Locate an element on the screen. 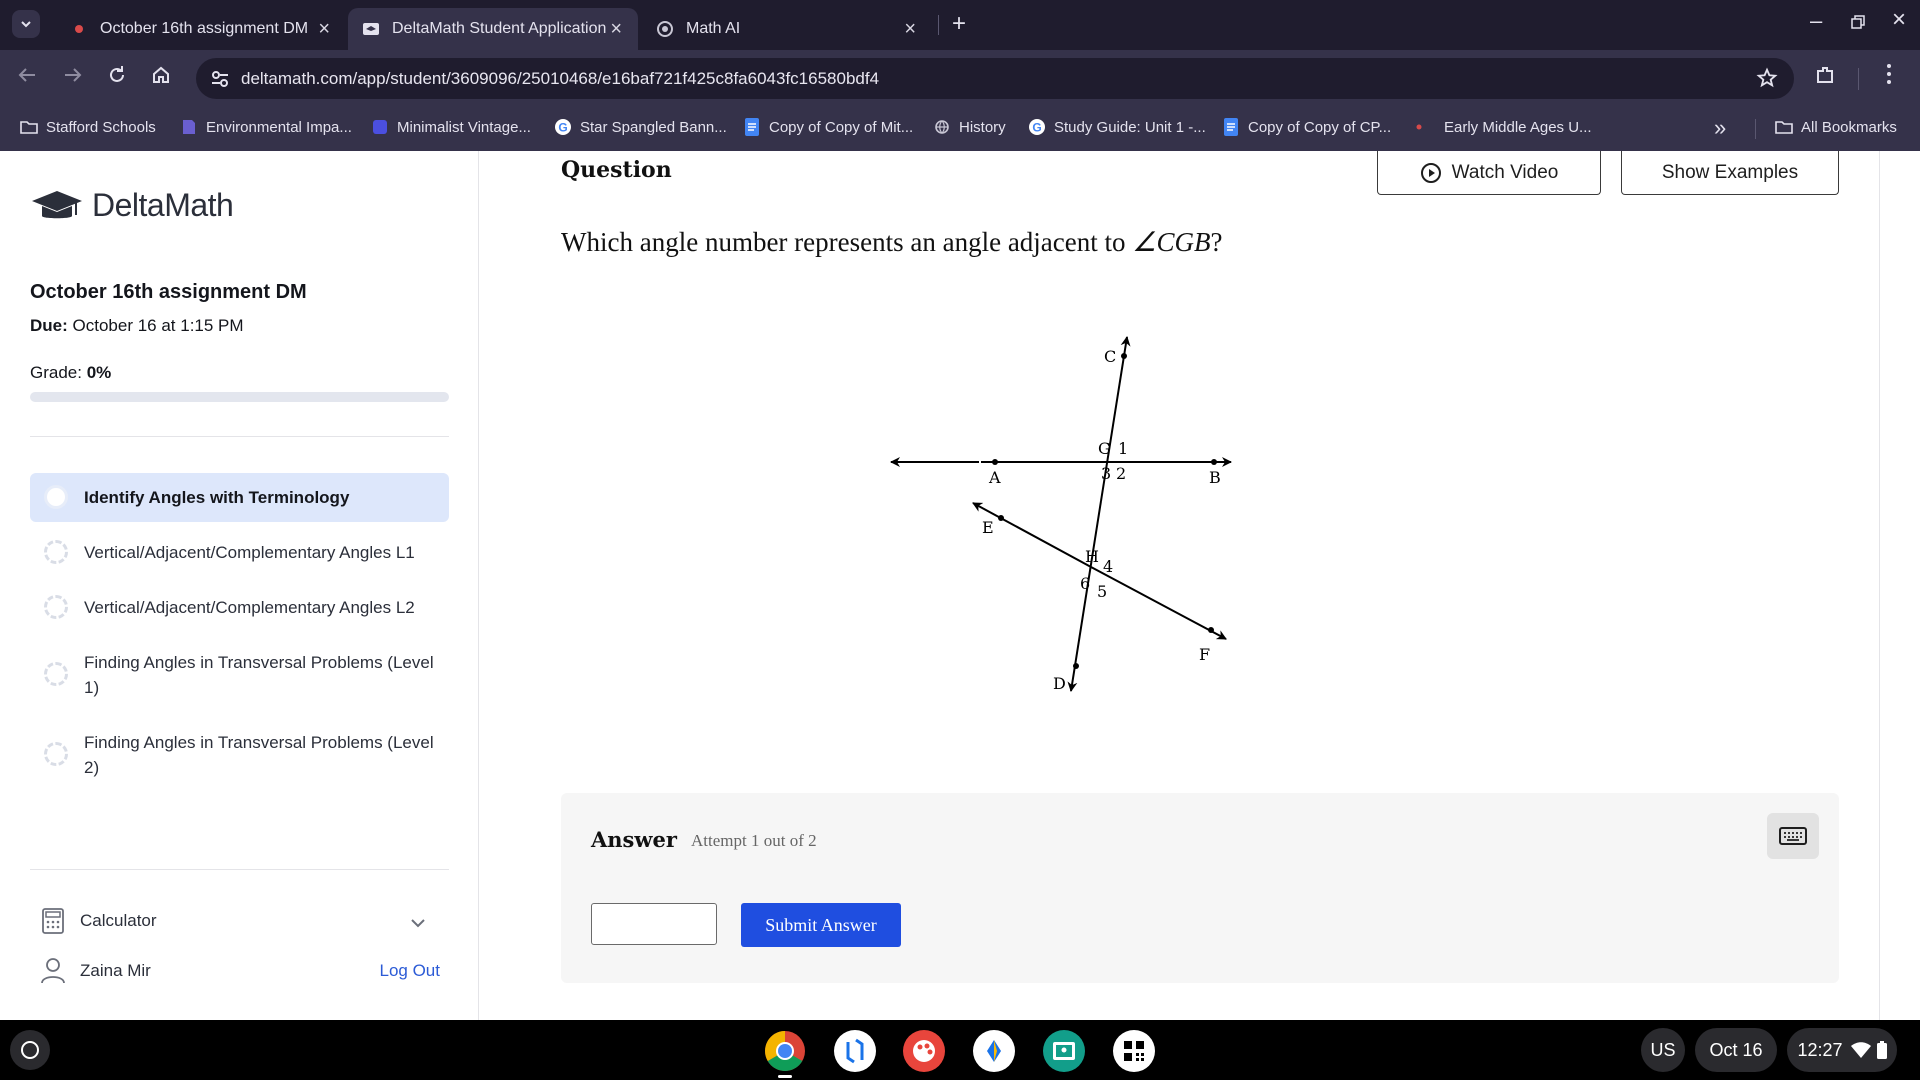  question-math: ∠CGB is located at coordinates (1171, 242).